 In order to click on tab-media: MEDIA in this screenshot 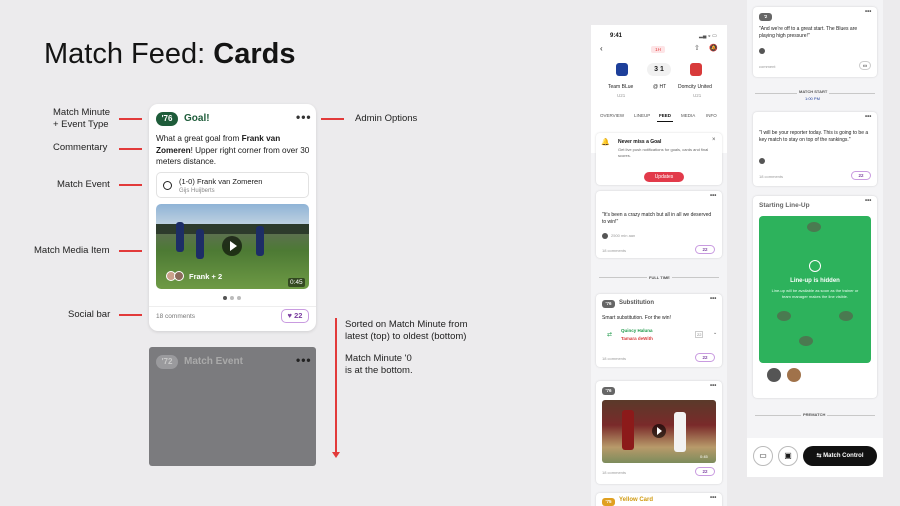, I will do `click(688, 115)`.